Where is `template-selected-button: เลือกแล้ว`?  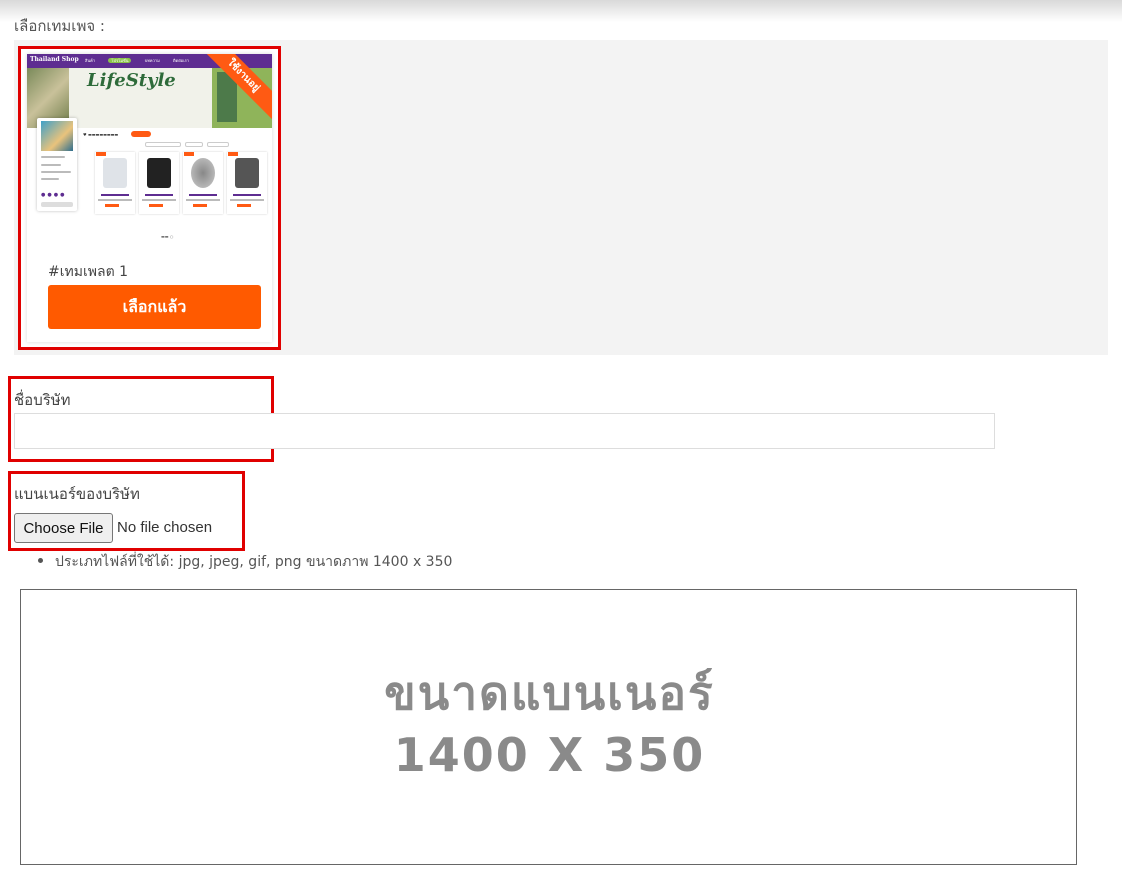
template-selected-button: เลือกแล้ว is located at coordinates (154, 307).